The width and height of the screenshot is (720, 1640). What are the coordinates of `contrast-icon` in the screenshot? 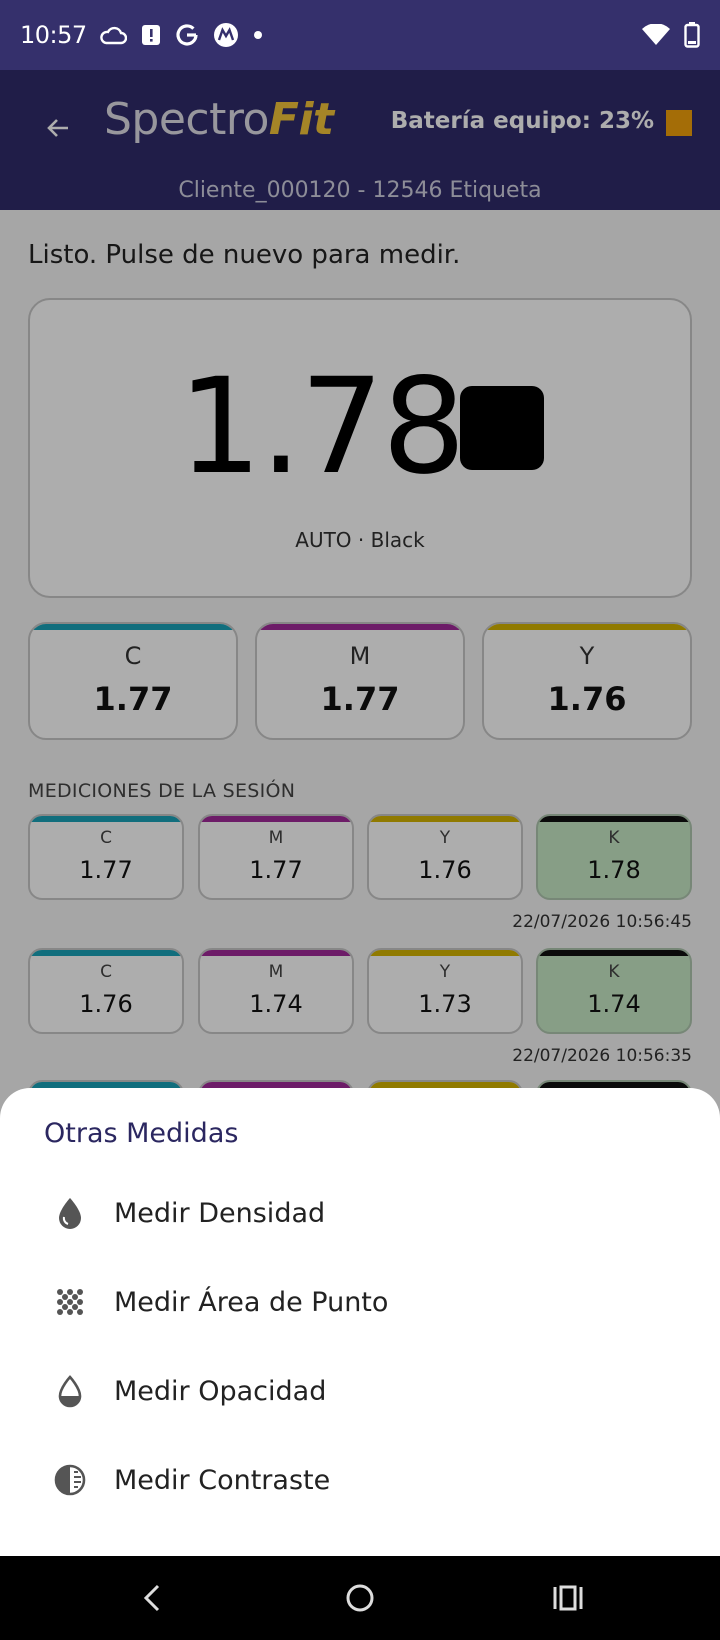 It's located at (70, 1480).